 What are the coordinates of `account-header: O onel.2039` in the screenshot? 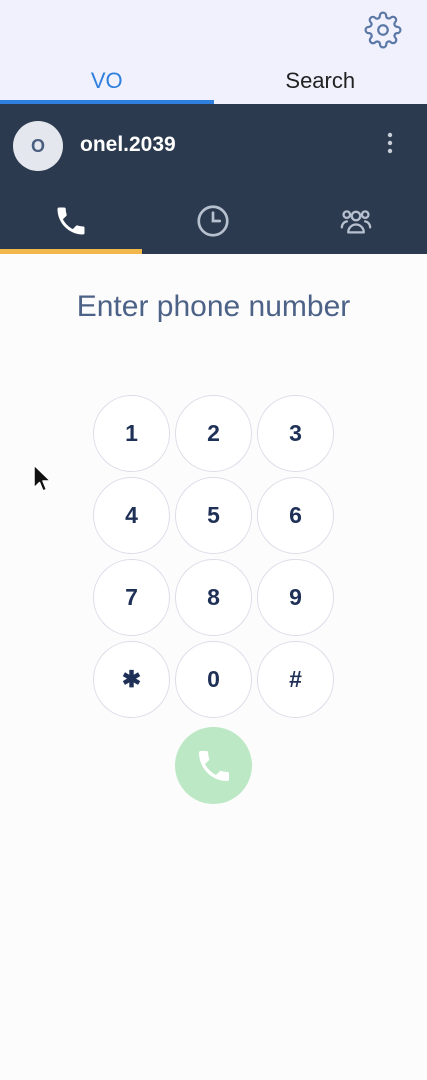 It's located at (213, 179).